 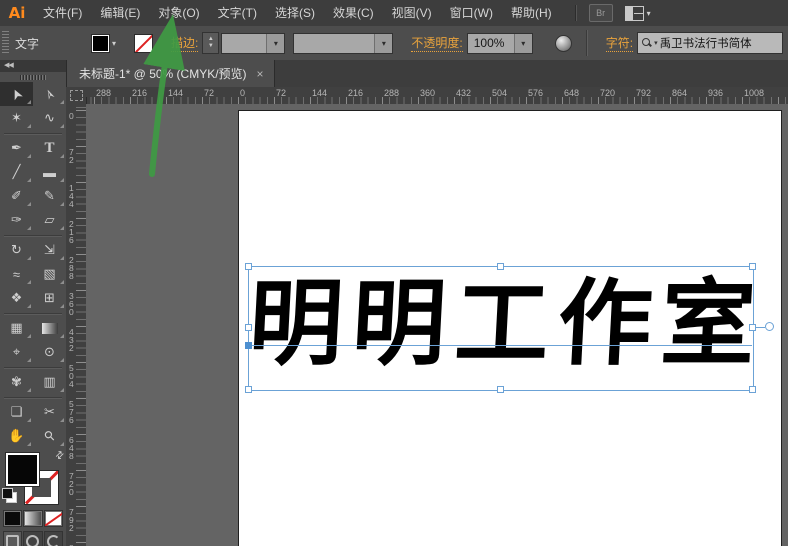 I want to click on menu-item: 选择(S), so click(x=295, y=13).